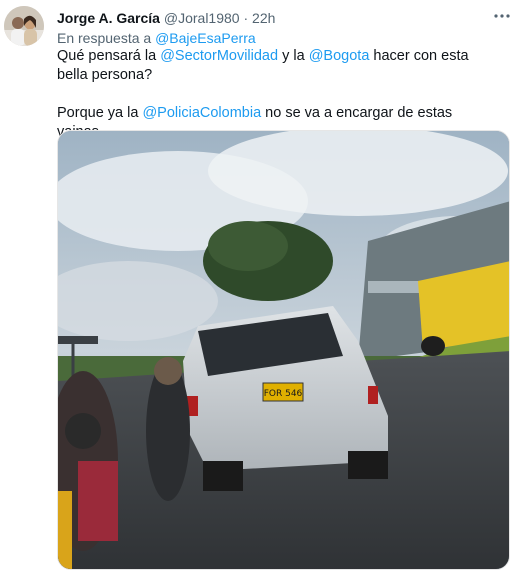 This screenshot has height=574, width=522. What do you see at coordinates (201, 113) in the screenshot?
I see `mention-policiacolombia: @PoliciaColombia` at bounding box center [201, 113].